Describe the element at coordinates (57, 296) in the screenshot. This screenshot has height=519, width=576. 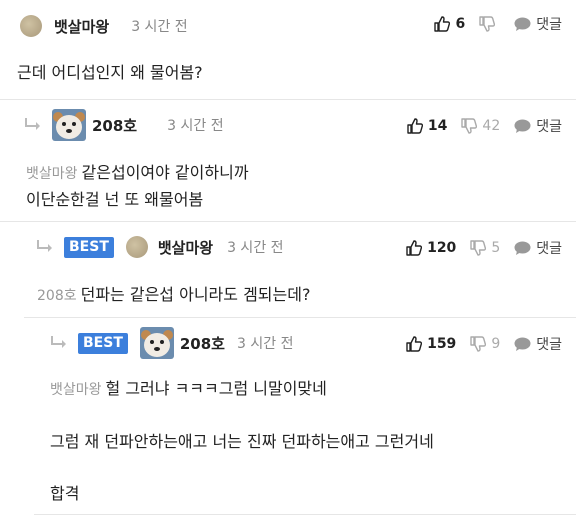
I see `mention: 208호` at that location.